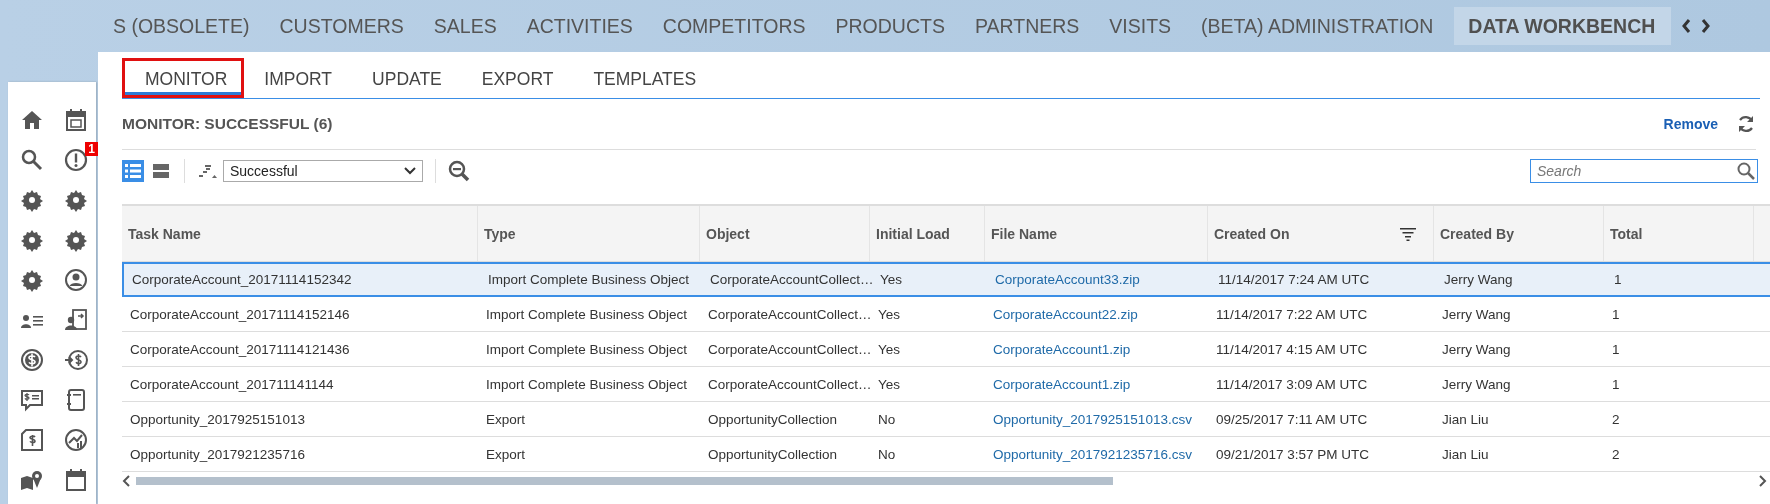 Image resolution: width=1770 pixels, height=504 pixels. Describe the element at coordinates (946, 454) in the screenshot. I see `table-row: Opportunity_2017921235716 Export OpportunityCollection No Opportunity_2017921235716.csv 09/21/2017 3:57 PM UTC Jian Liu 2` at that location.